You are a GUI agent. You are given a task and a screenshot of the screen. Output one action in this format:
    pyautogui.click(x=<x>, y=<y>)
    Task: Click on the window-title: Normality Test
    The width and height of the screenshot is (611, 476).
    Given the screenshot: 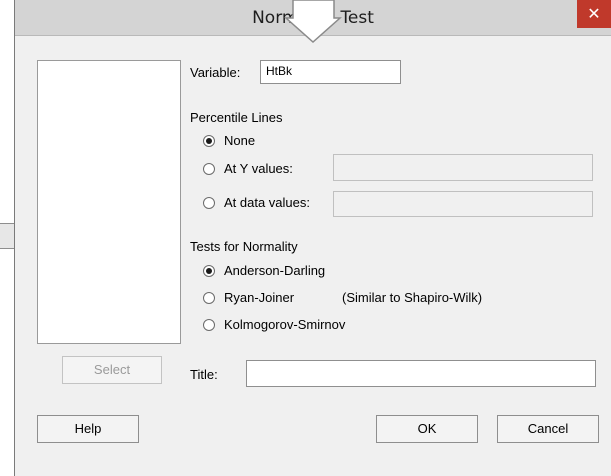 What is the action you would take?
    pyautogui.click(x=313, y=18)
    